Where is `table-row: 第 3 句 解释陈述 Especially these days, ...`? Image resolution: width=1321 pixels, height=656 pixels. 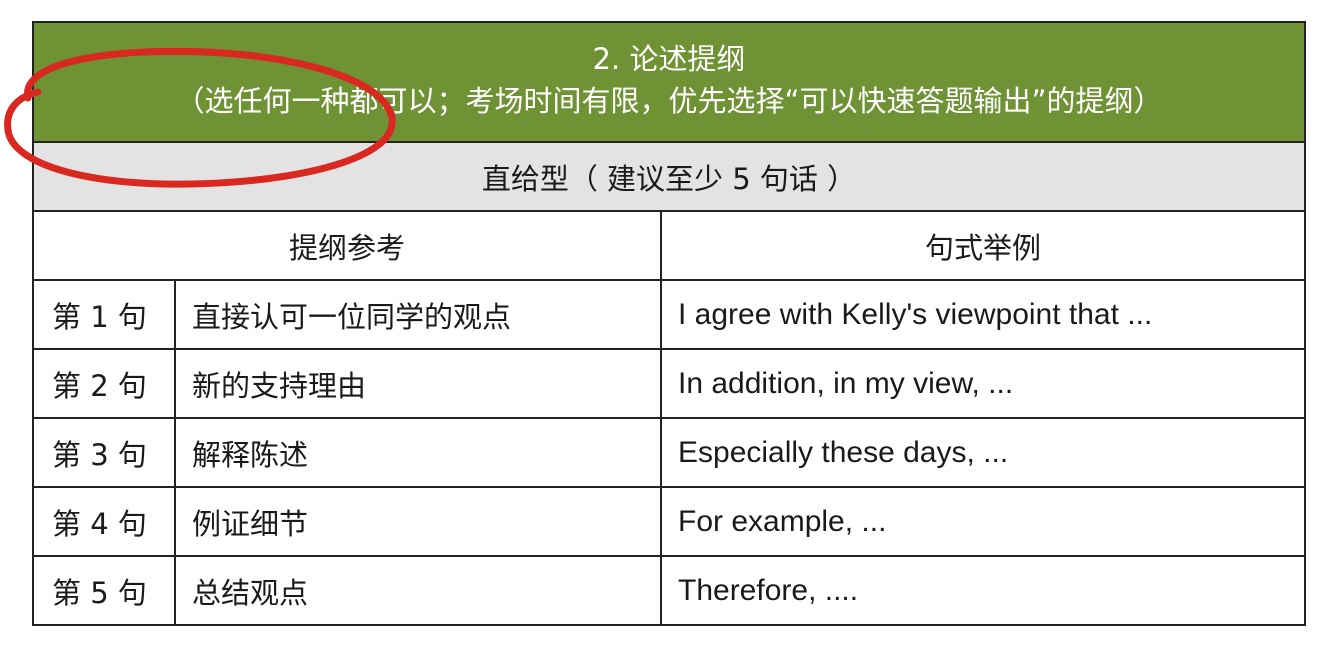 table-row: 第 3 句 解释陈述 Especially these days, ... is located at coordinates (669, 452).